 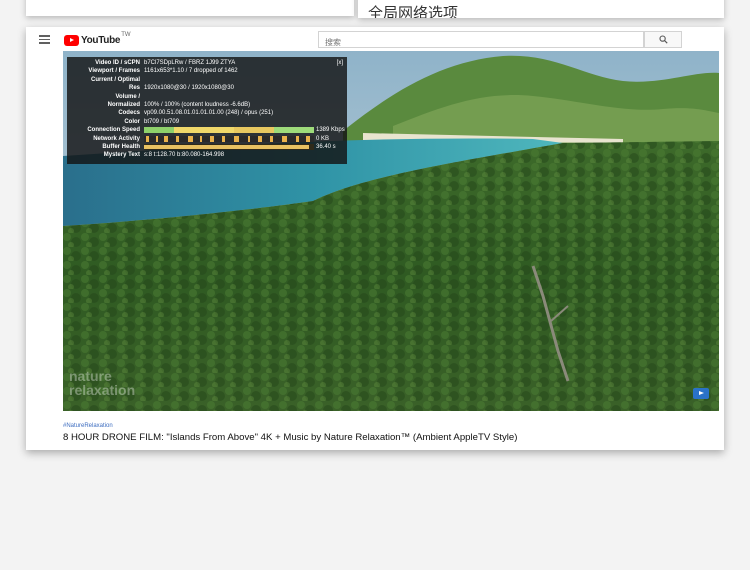 What do you see at coordinates (152, 121) in the screenshot?
I see `stats-row: Color bt709 / bt709` at bounding box center [152, 121].